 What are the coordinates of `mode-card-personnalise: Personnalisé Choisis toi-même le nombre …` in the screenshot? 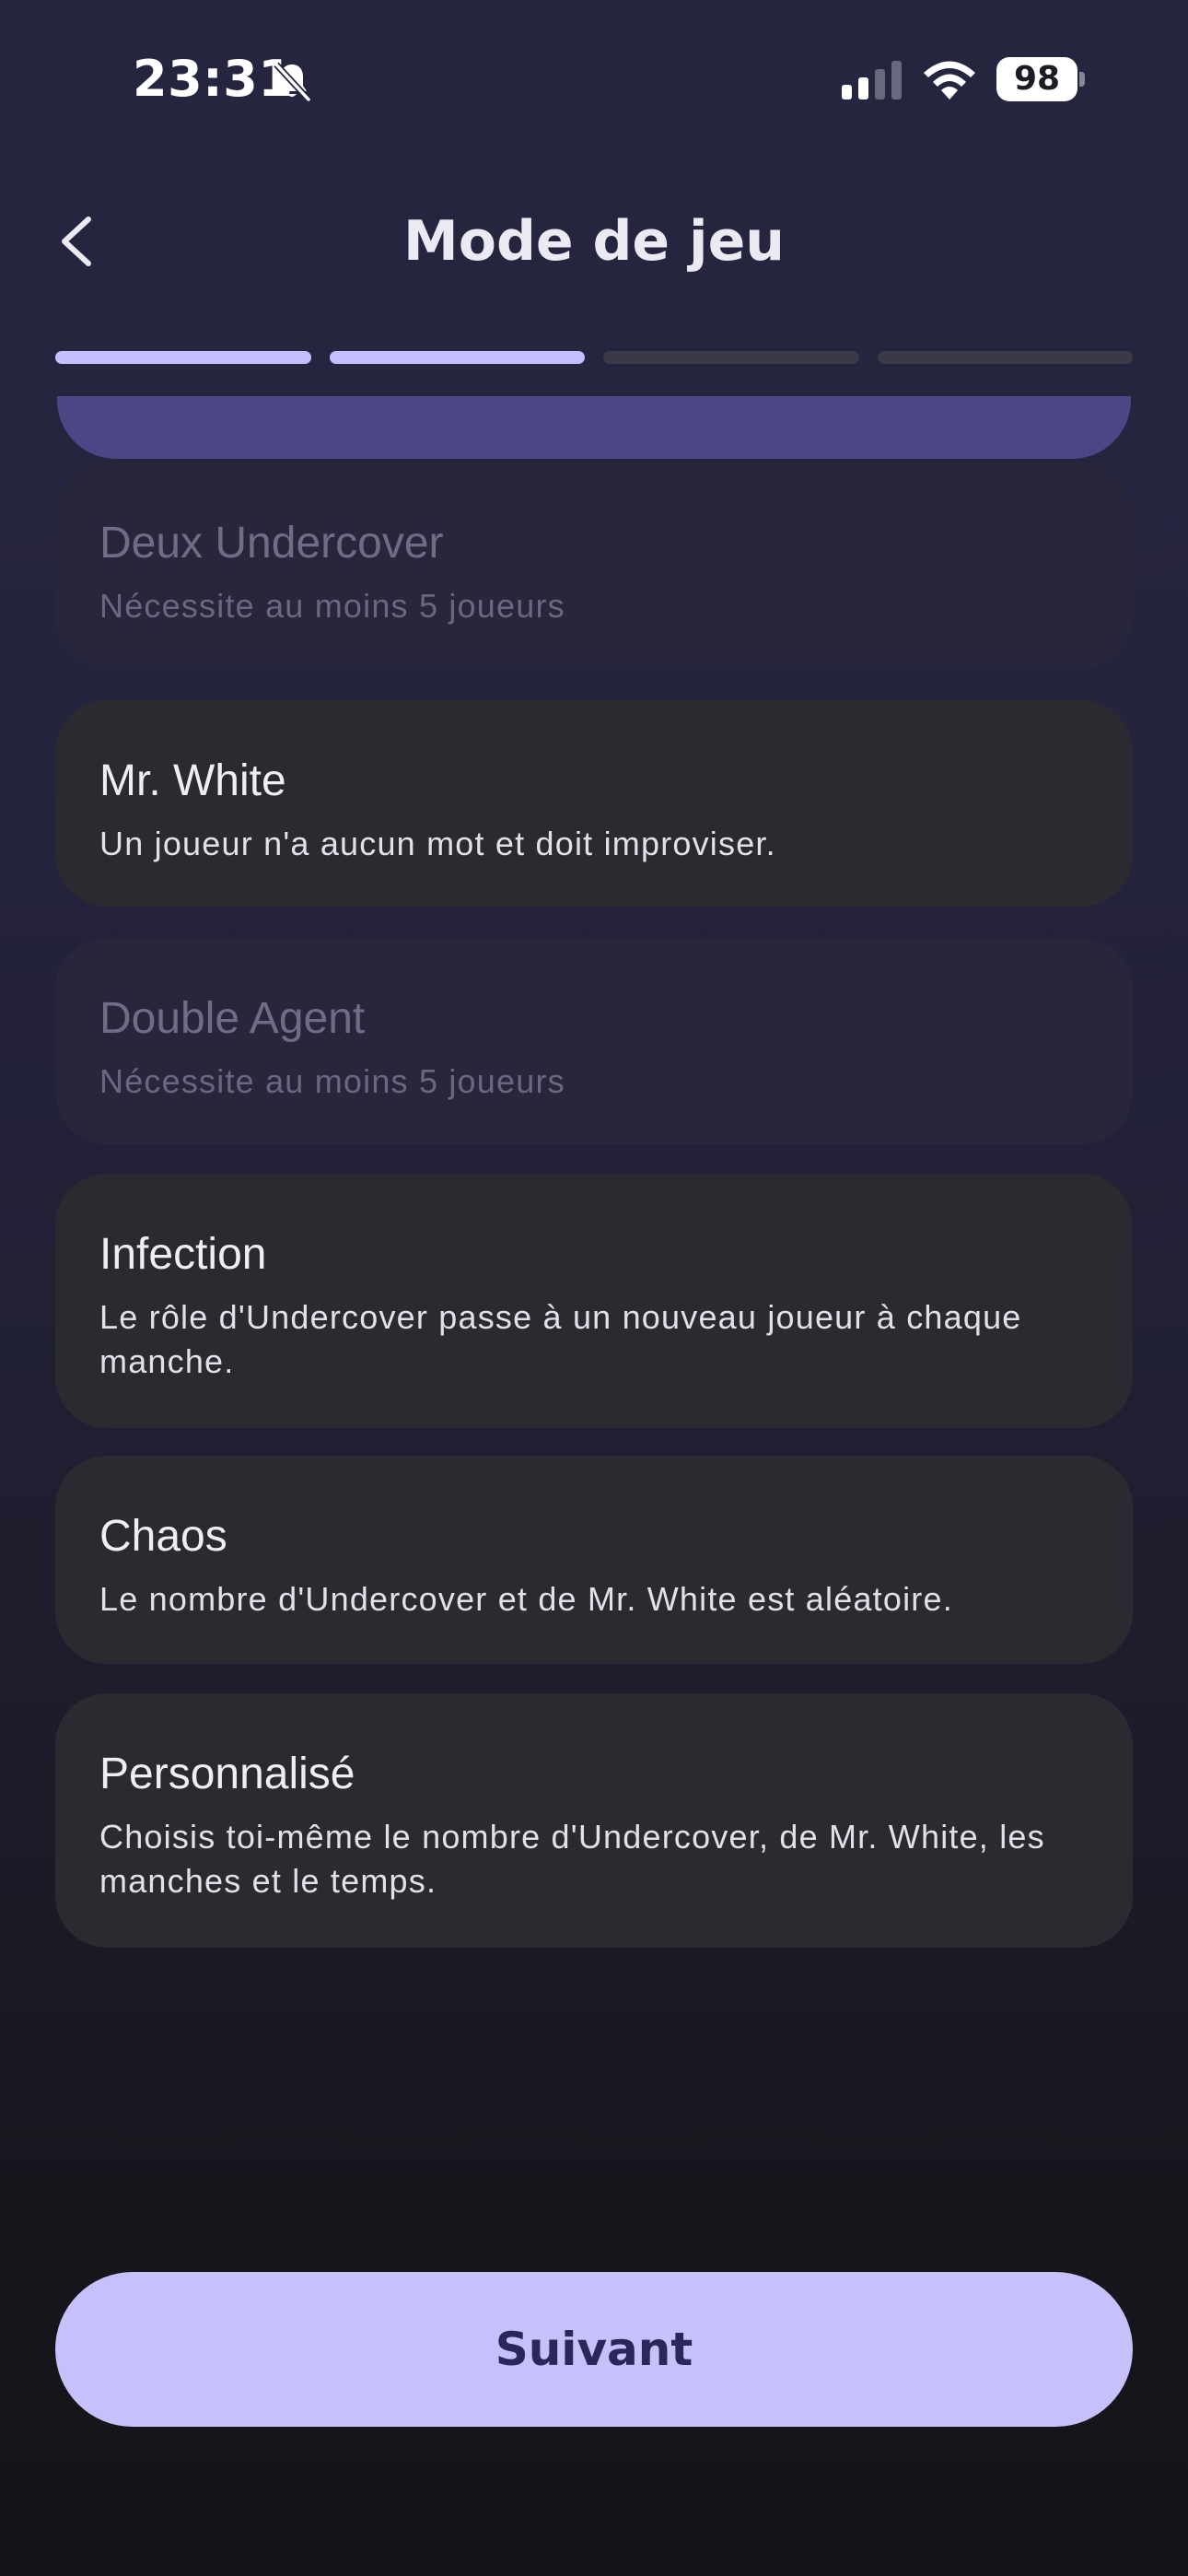 It's located at (594, 1820).